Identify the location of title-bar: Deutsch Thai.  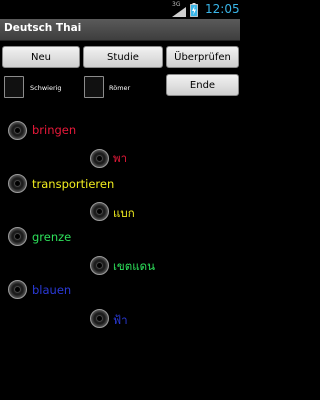
(120, 30).